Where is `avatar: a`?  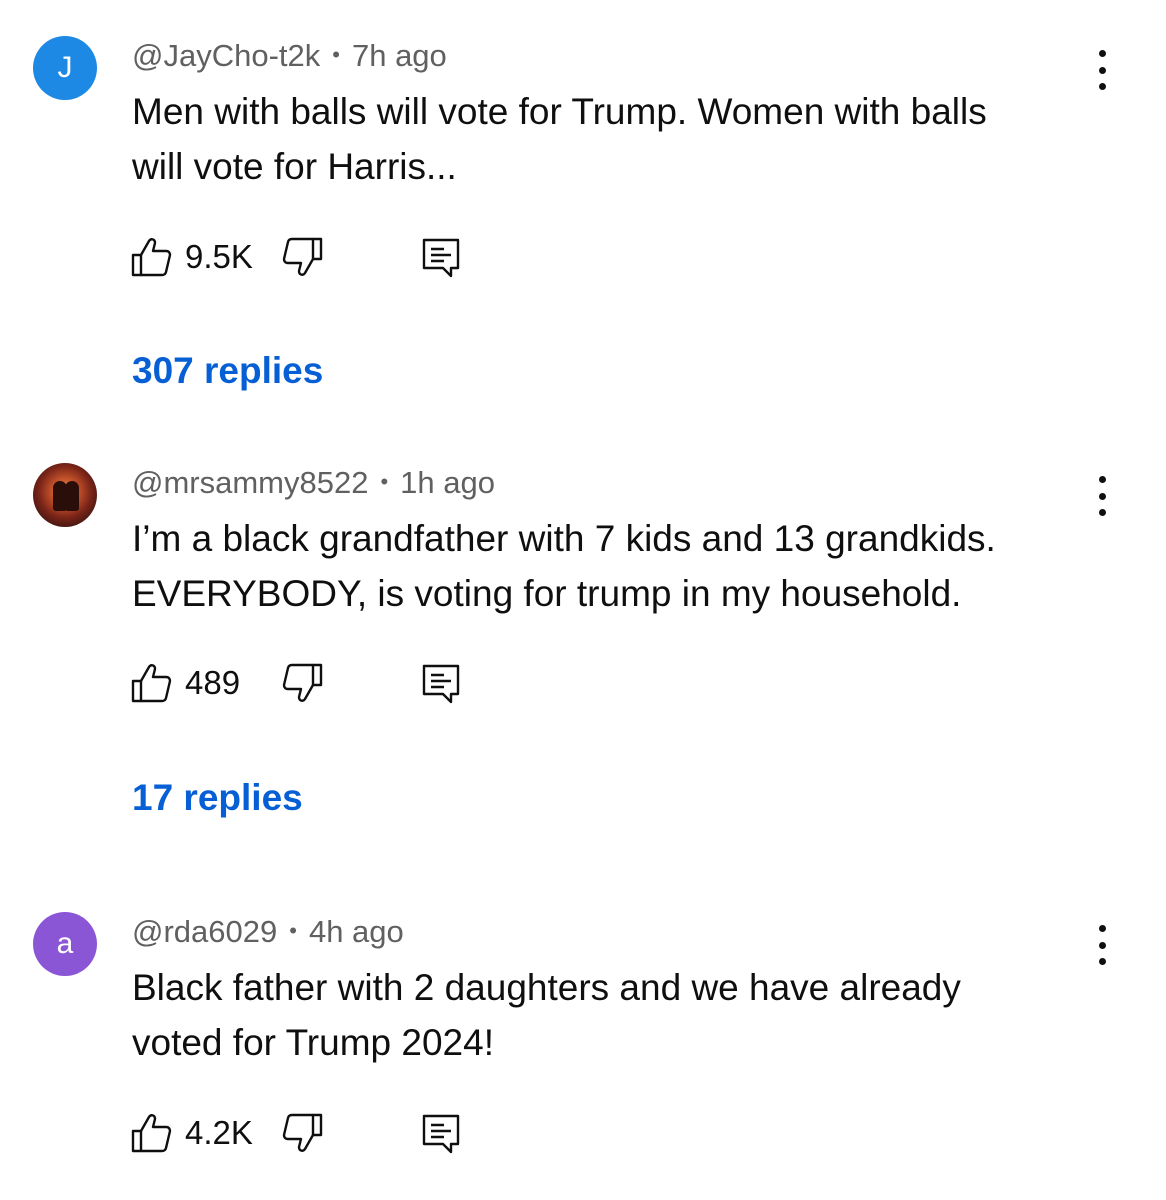 avatar: a is located at coordinates (65, 944).